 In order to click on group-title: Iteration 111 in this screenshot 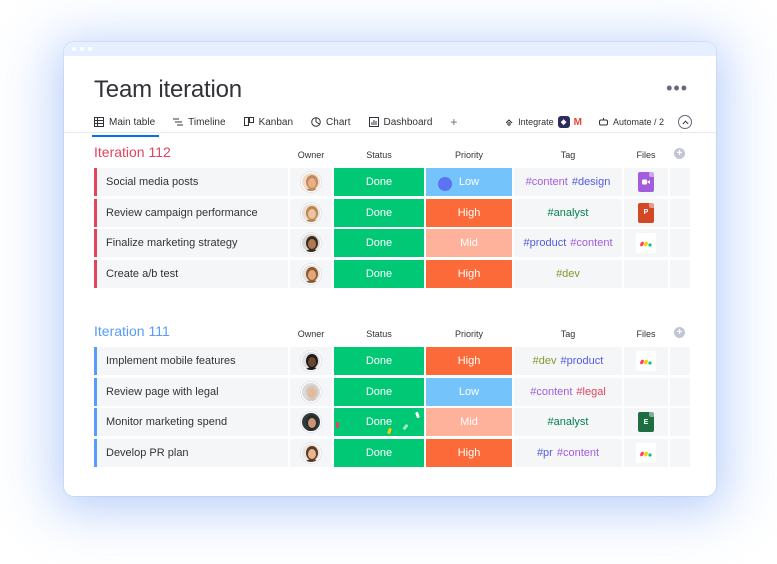, I will do `click(132, 331)`.